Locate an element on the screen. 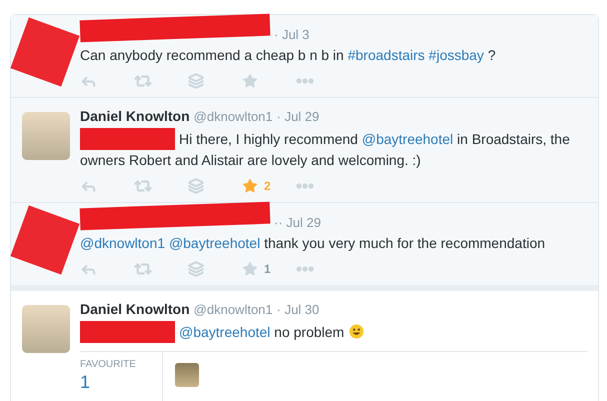 The height and width of the screenshot is (401, 607). tweet-date: · Jul 3 is located at coordinates (292, 34).